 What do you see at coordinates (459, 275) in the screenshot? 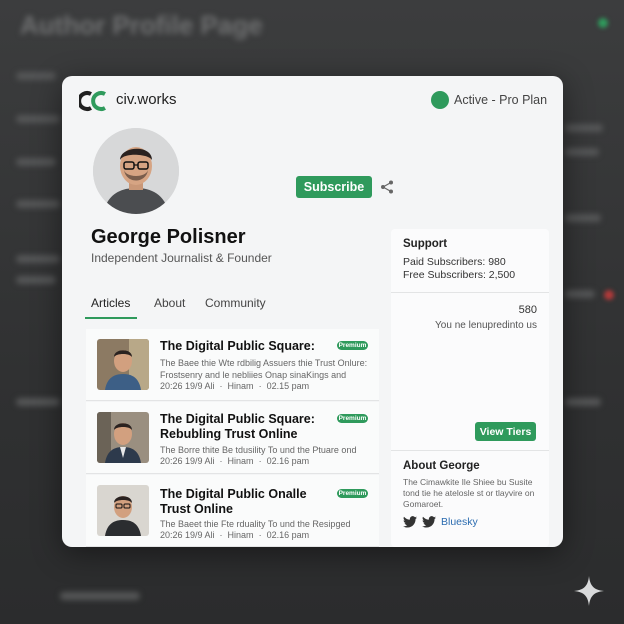
I see `free-subscribers: Free Subscribers: 2,500` at bounding box center [459, 275].